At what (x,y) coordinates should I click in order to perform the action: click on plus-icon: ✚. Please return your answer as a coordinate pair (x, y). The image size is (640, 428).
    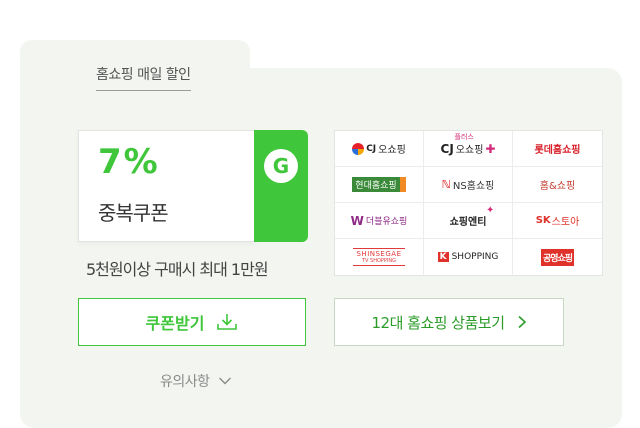
    Looking at the image, I should click on (490, 149).